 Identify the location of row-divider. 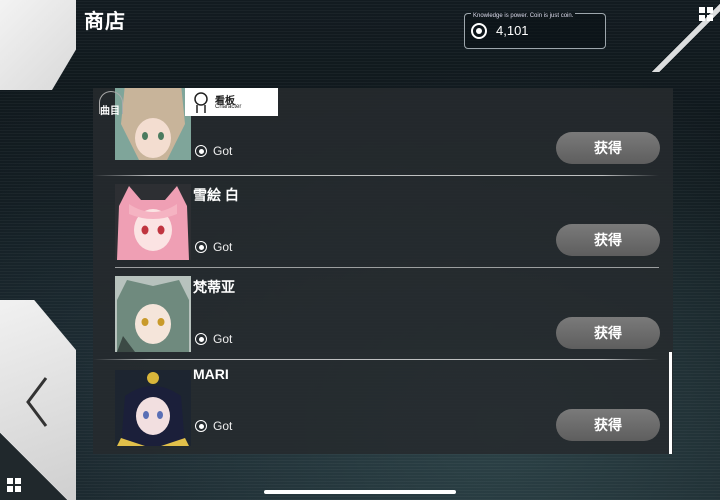
(376, 359).